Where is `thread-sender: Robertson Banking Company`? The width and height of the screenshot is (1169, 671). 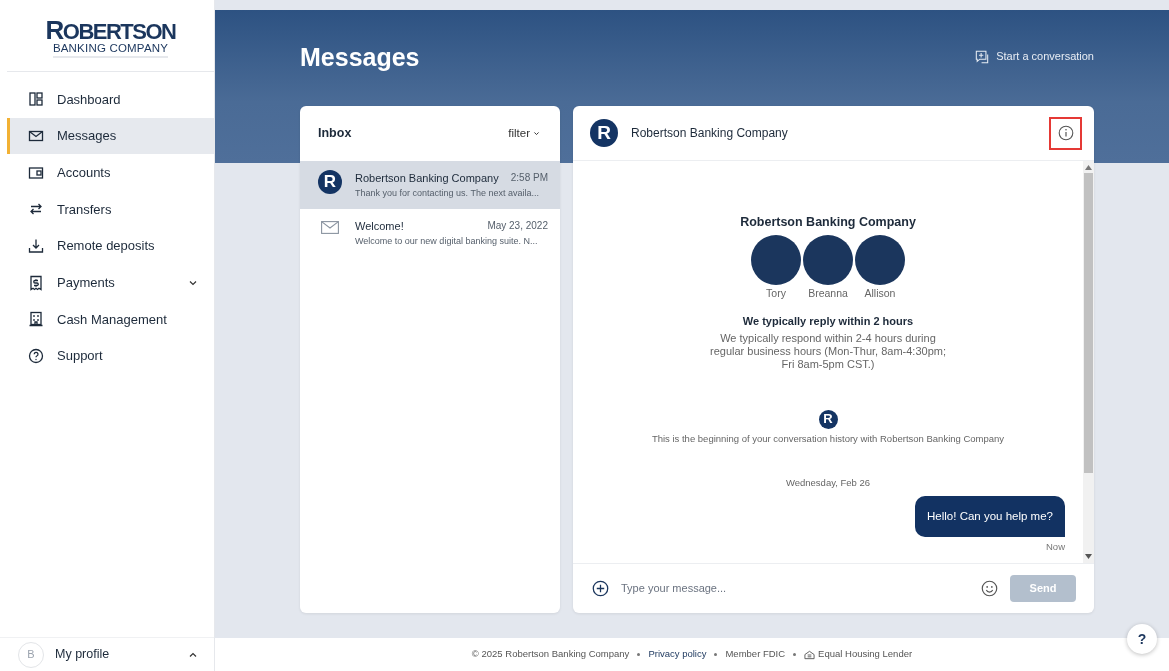 thread-sender: Robertson Banking Company is located at coordinates (427, 178).